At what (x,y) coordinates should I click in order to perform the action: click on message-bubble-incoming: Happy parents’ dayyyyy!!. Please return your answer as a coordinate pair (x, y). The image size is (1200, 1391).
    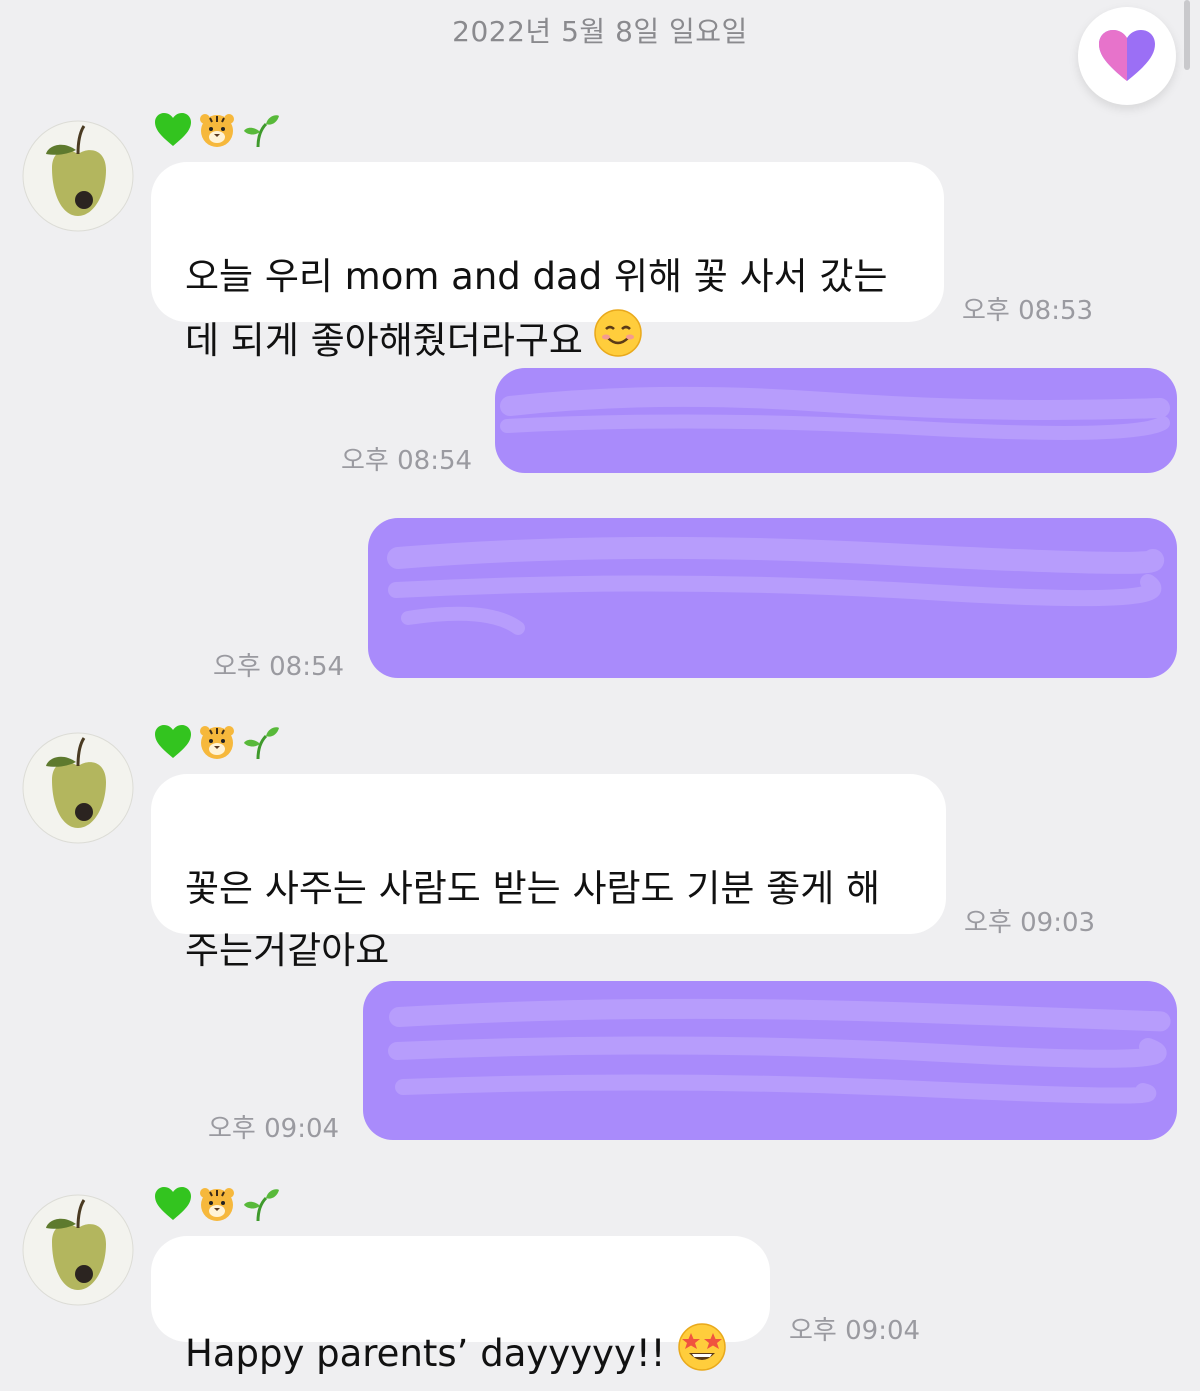
    Looking at the image, I should click on (460, 1305).